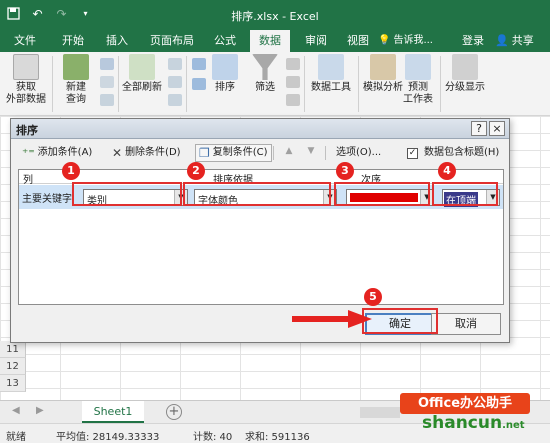 The image size is (550, 443). Describe the element at coordinates (257, 194) in the screenshot. I see `highlight-frame-sort-on` at that location.